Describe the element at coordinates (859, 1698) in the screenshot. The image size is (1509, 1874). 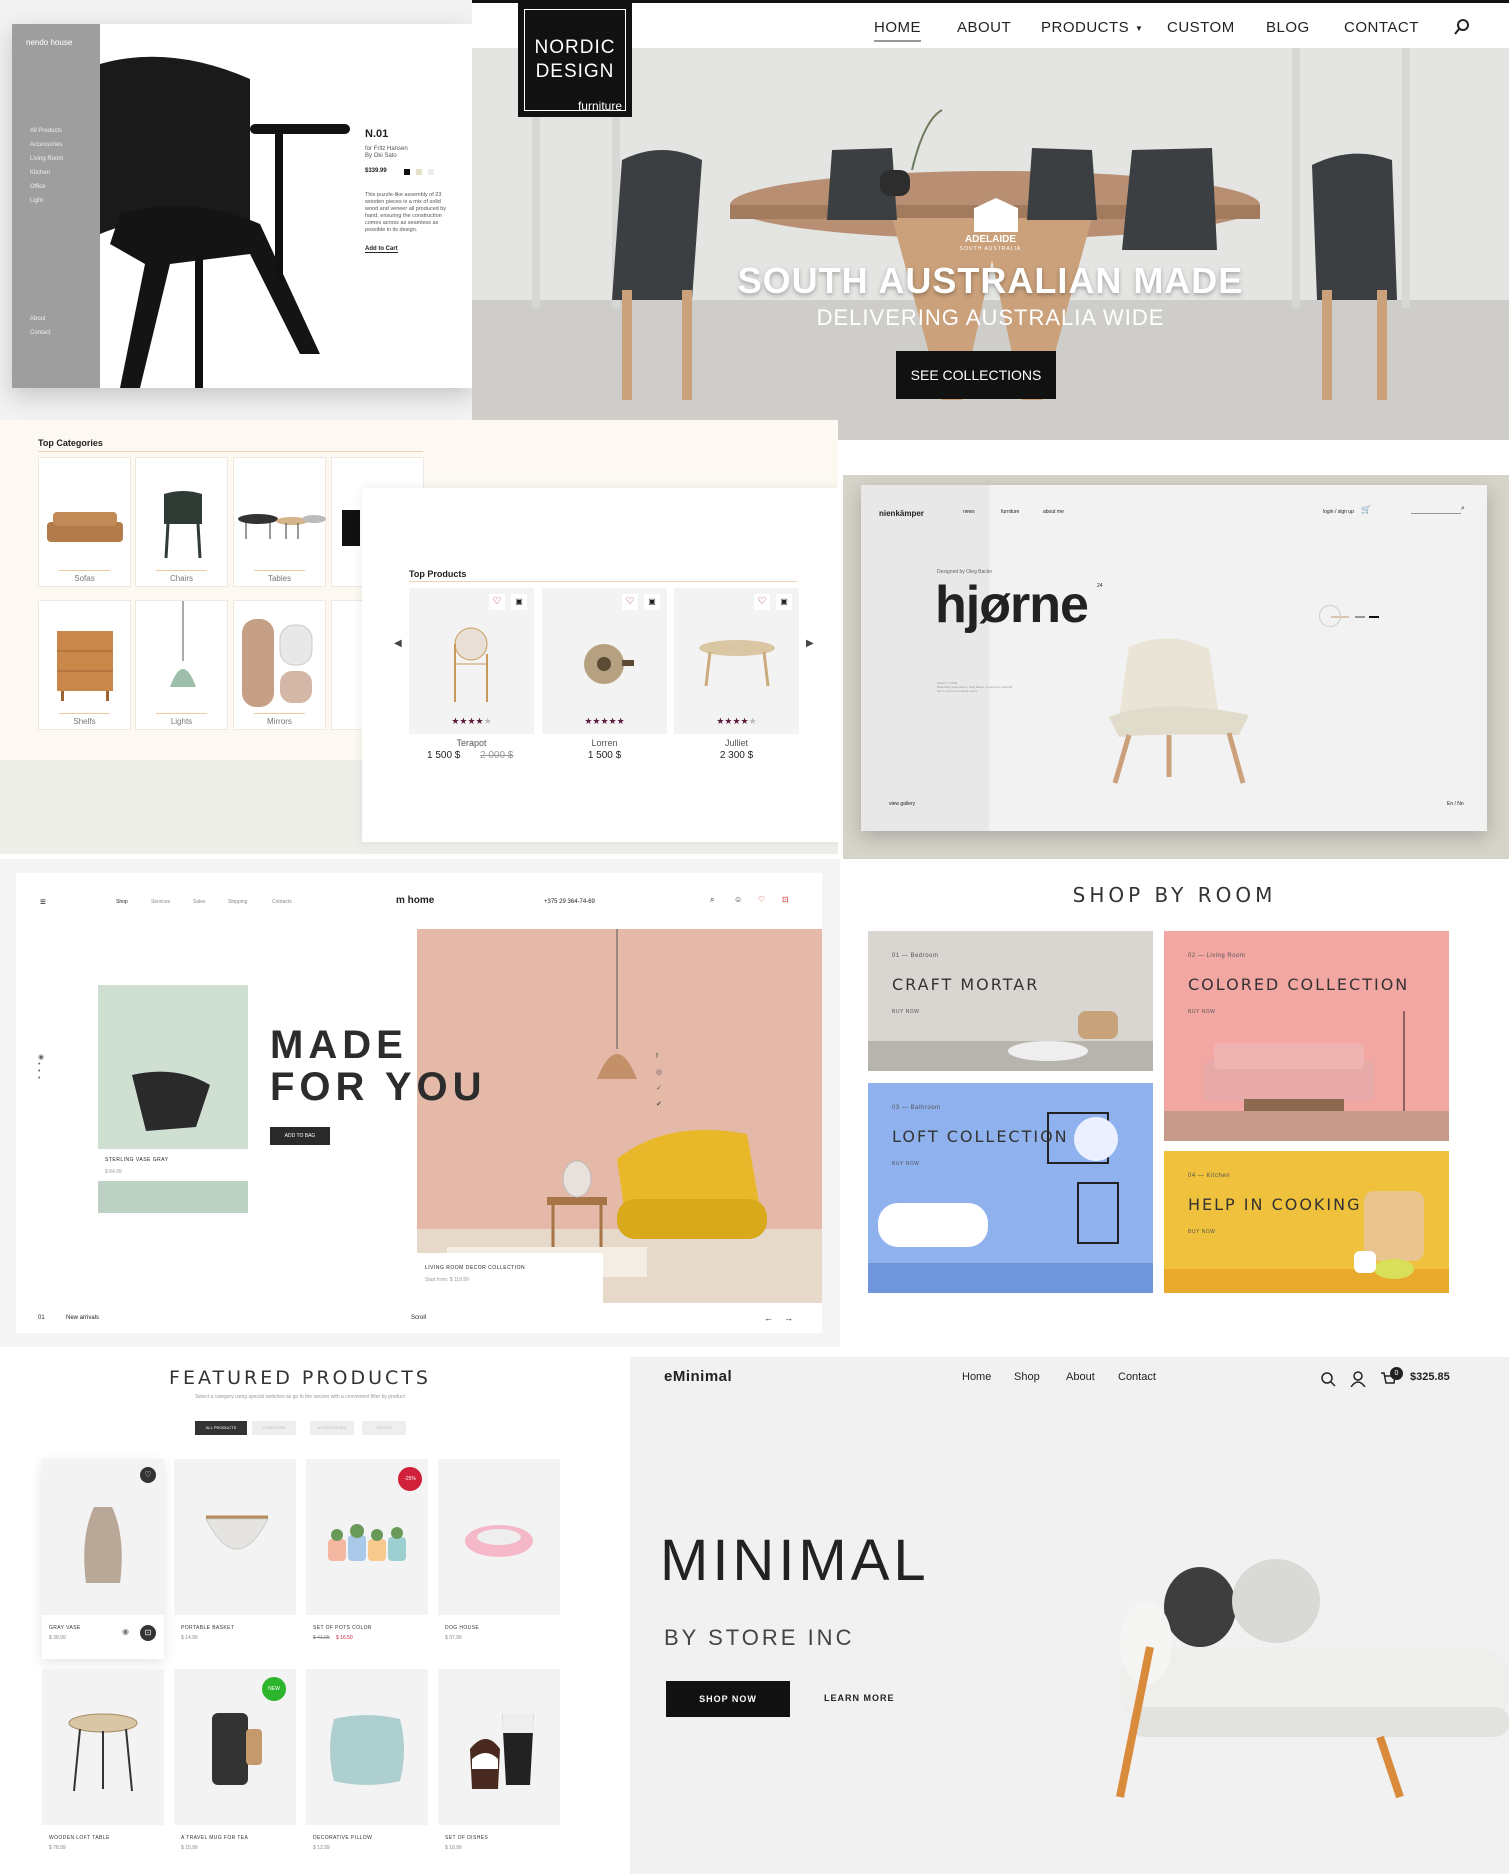
I see `learn-more-link: LEARN MORE` at that location.